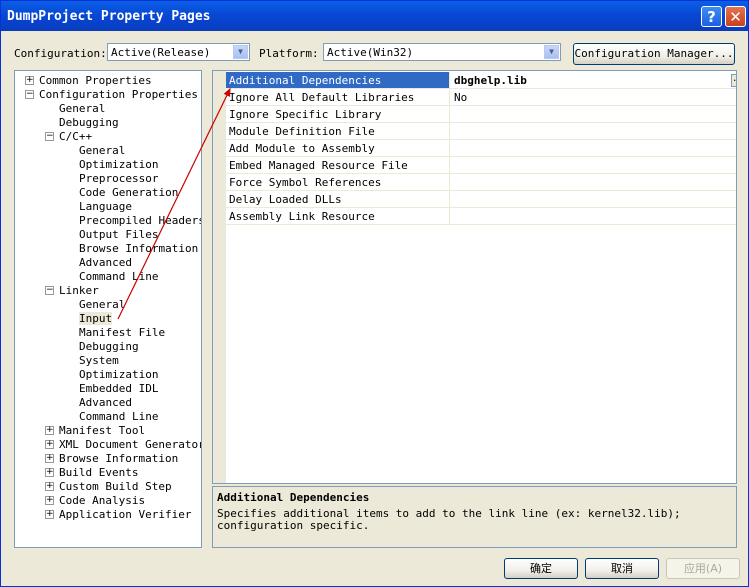  I want to click on property-row: Module Definition File, so click(481, 131).